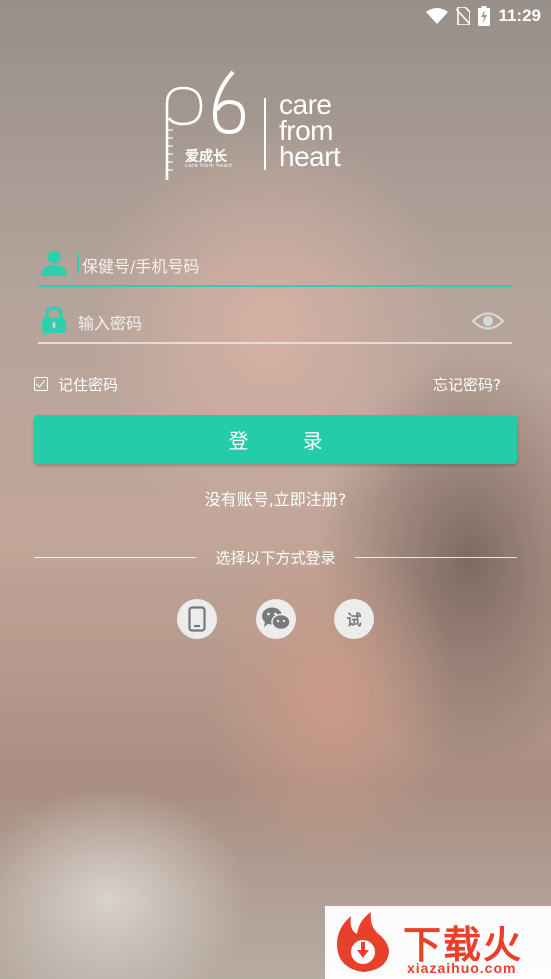 The image size is (551, 979). What do you see at coordinates (484, 16) in the screenshot?
I see `battery-charging-icon` at bounding box center [484, 16].